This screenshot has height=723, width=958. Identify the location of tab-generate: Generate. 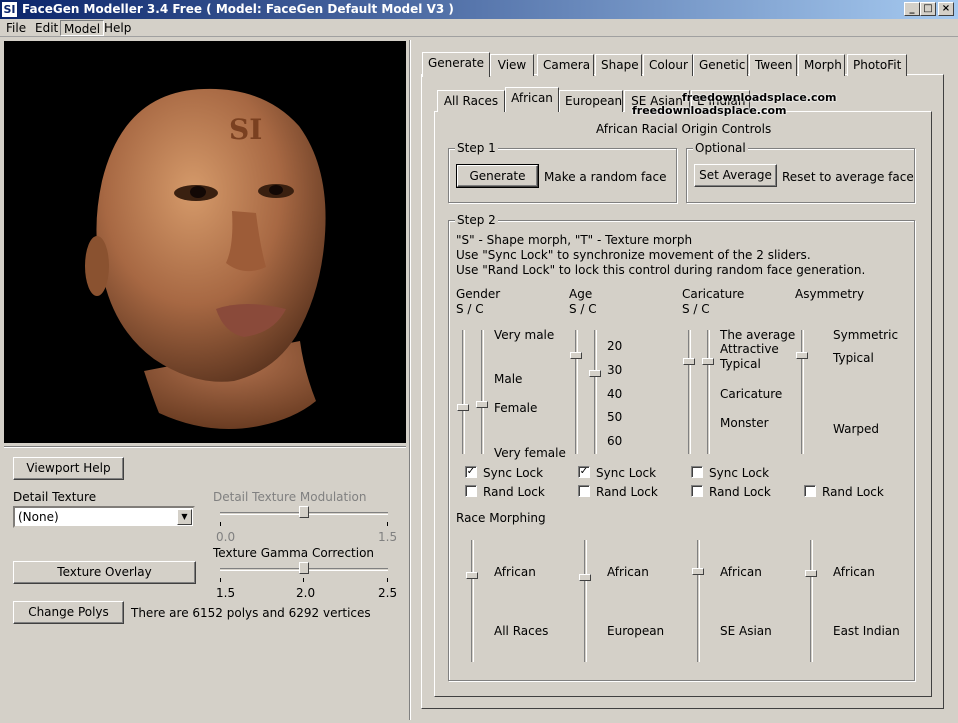
(456, 64).